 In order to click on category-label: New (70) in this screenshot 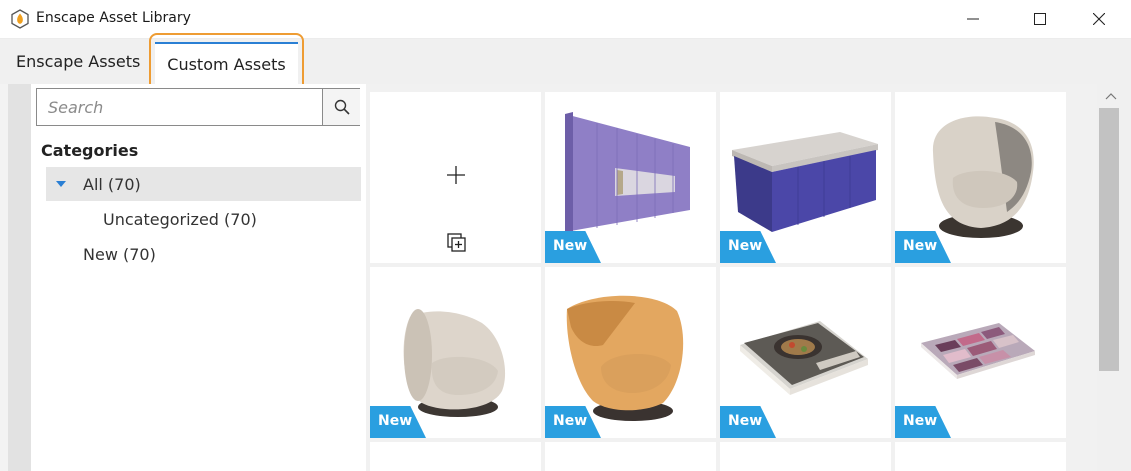, I will do `click(119, 254)`.